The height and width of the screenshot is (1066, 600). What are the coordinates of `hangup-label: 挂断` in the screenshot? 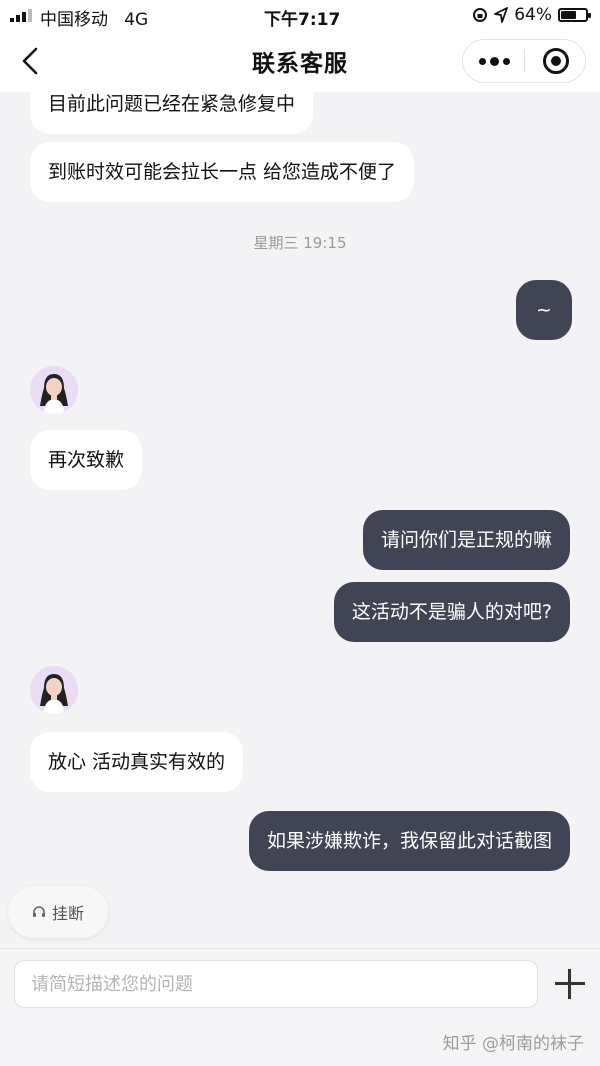 It's located at (67, 913).